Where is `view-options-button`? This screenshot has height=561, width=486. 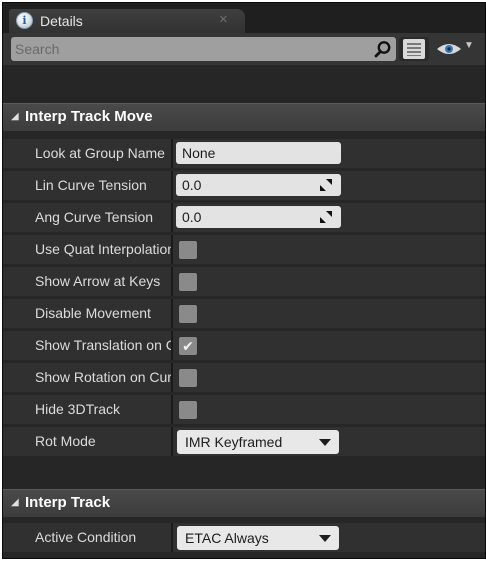
view-options-button is located at coordinates (414, 49).